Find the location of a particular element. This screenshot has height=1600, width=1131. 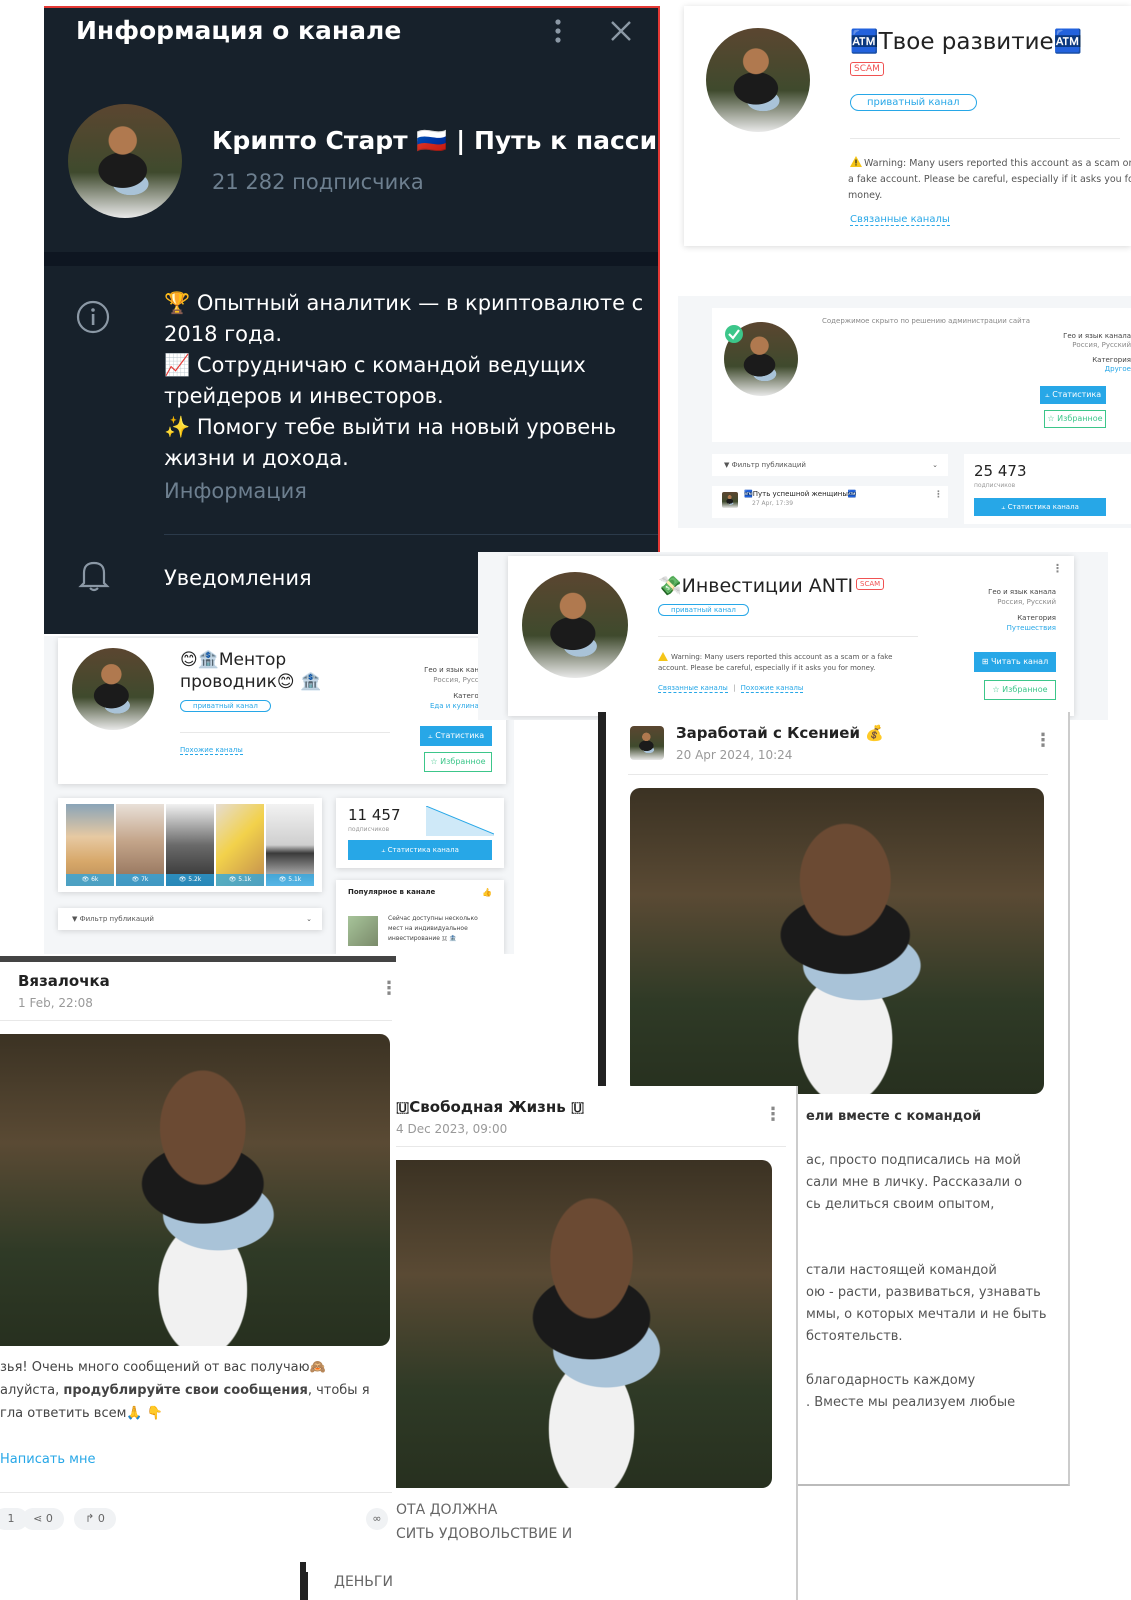

post-author: Заработай с Ксенией 💰 is located at coordinates (780, 733).